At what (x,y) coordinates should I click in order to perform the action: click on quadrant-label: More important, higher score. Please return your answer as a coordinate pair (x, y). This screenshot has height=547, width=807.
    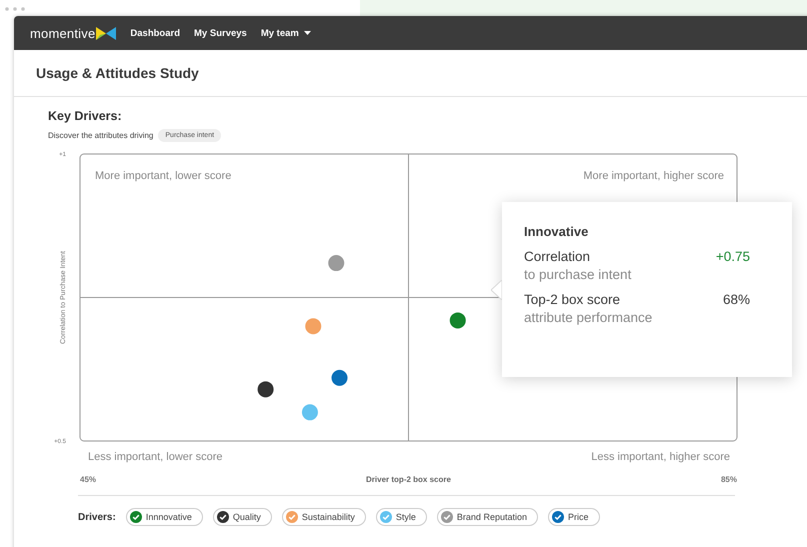
    Looking at the image, I should click on (653, 176).